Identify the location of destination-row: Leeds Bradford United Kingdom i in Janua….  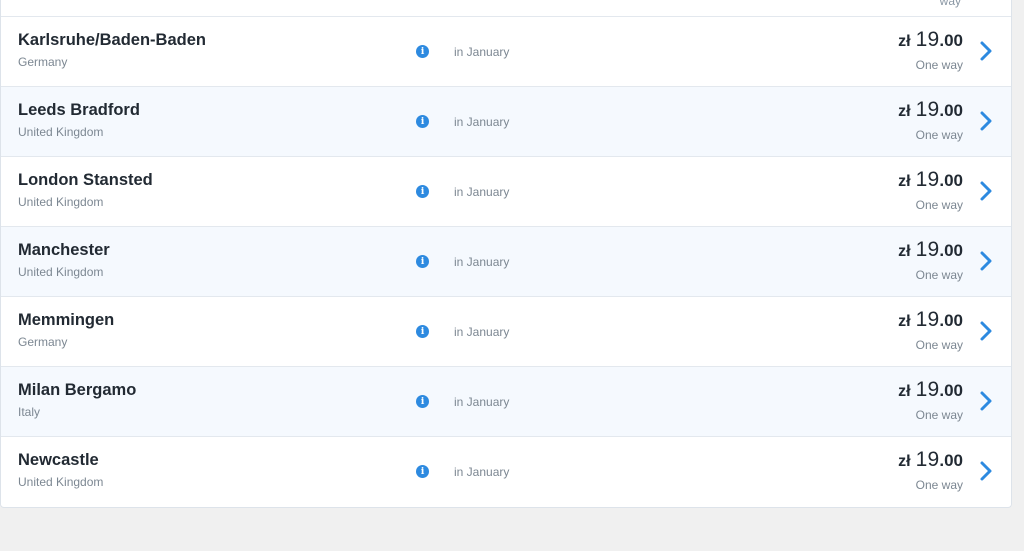
(506, 122).